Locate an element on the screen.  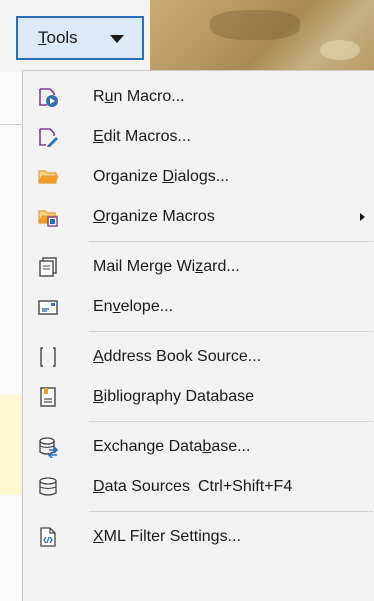
xml-filter-icon is located at coordinates (48, 537).